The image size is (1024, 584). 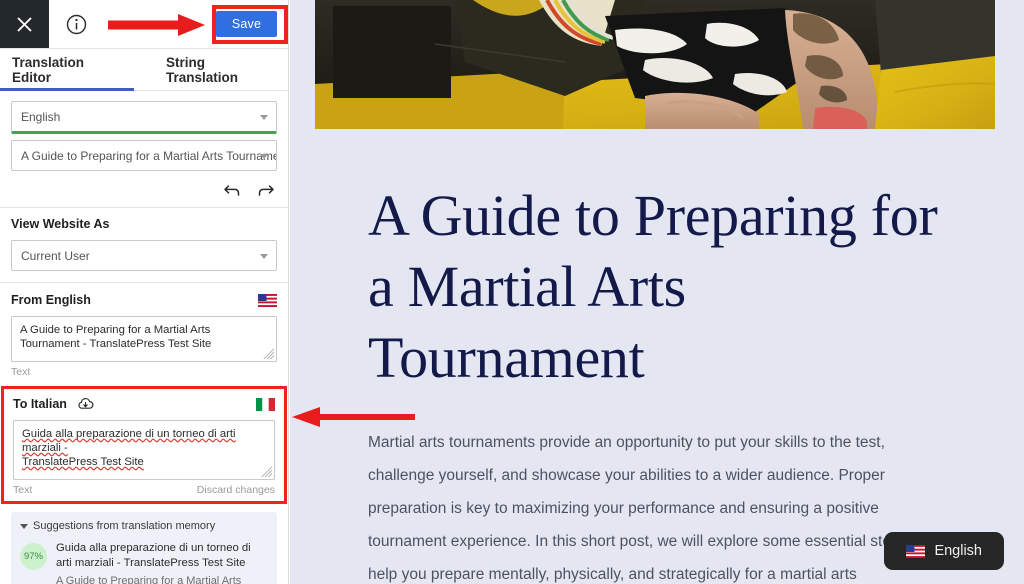 I want to click on close-icon, so click(x=24, y=24).